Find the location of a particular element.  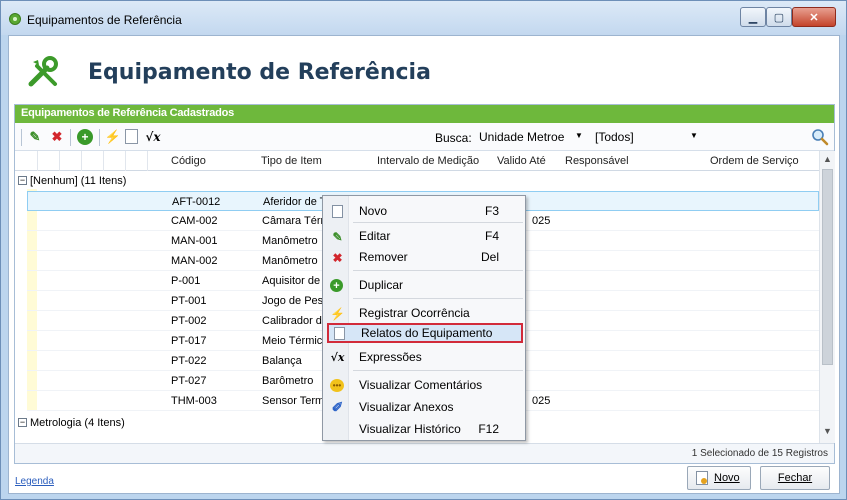

new-button: Novo is located at coordinates (719, 478).